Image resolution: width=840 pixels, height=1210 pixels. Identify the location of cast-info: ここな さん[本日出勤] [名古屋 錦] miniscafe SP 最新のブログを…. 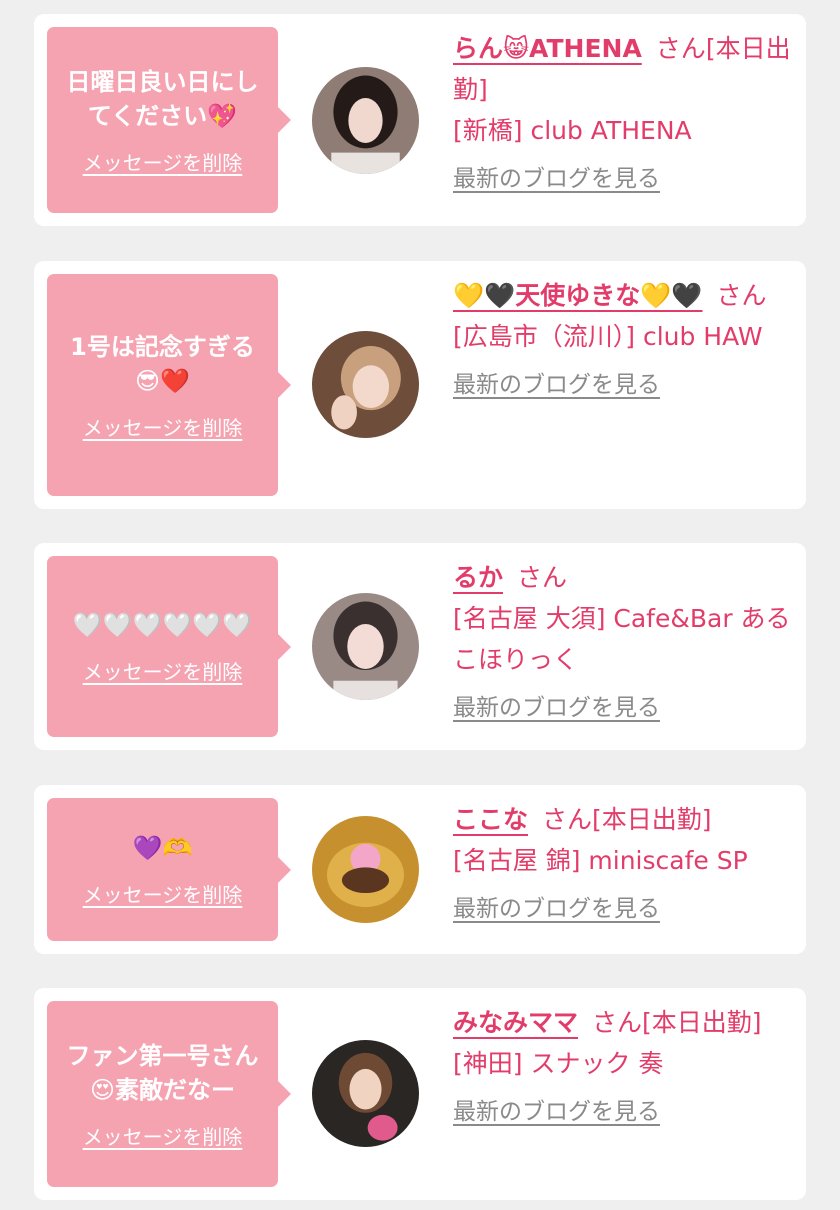
(622, 864).